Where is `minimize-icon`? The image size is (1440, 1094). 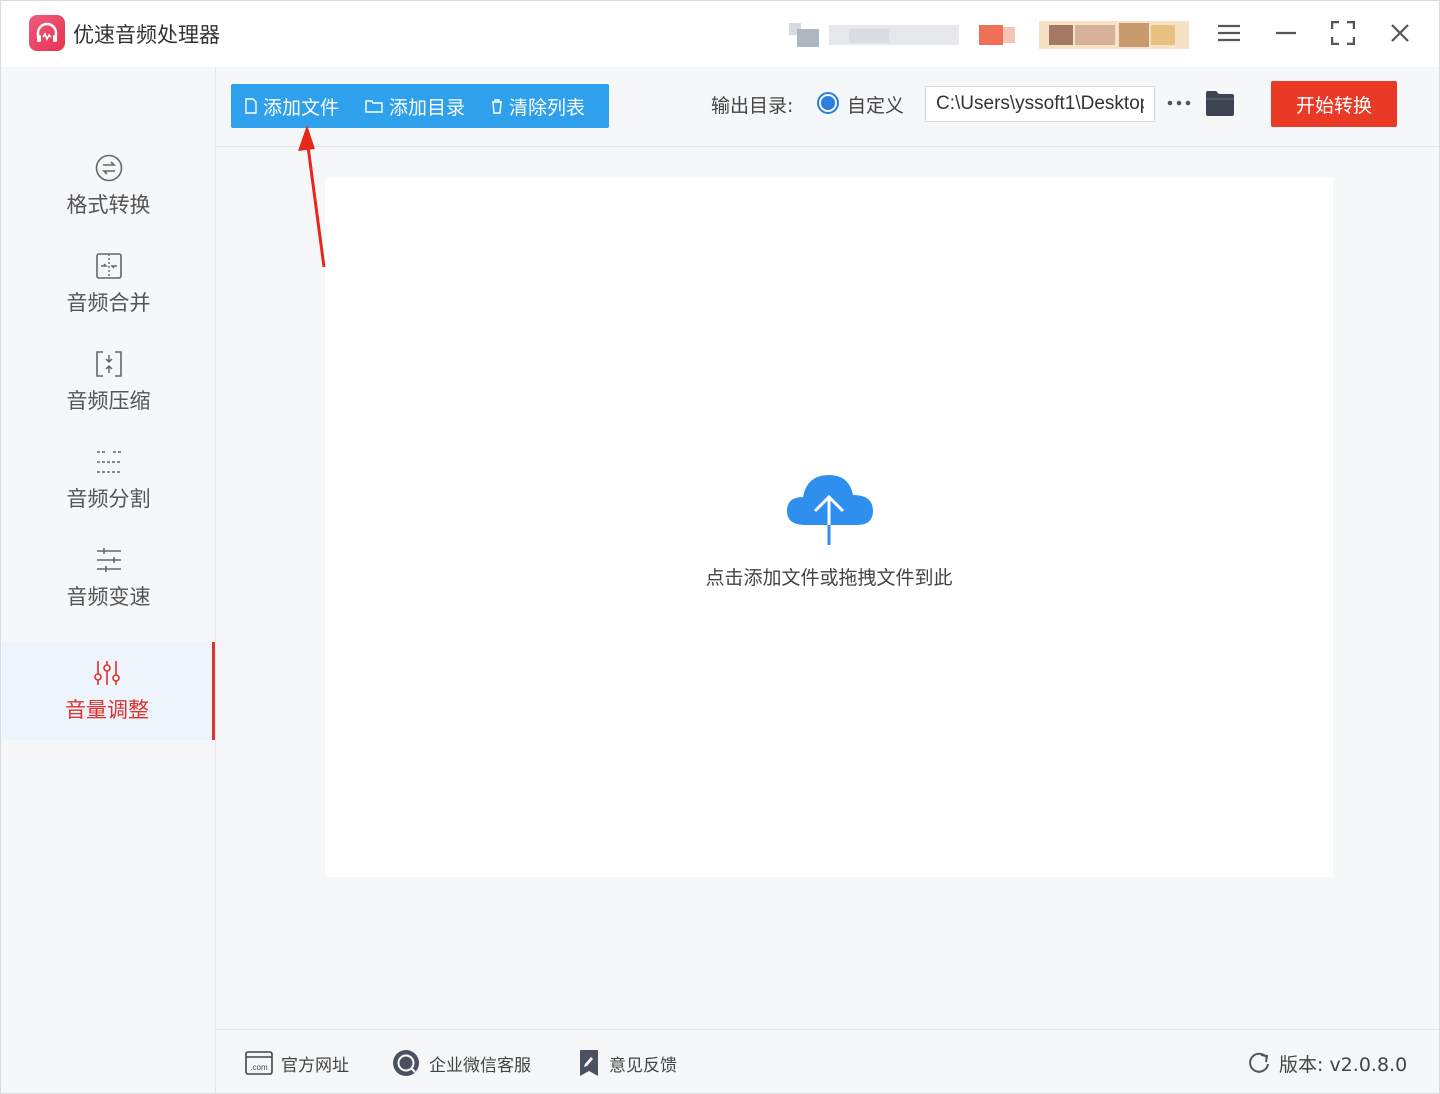
minimize-icon is located at coordinates (1286, 33).